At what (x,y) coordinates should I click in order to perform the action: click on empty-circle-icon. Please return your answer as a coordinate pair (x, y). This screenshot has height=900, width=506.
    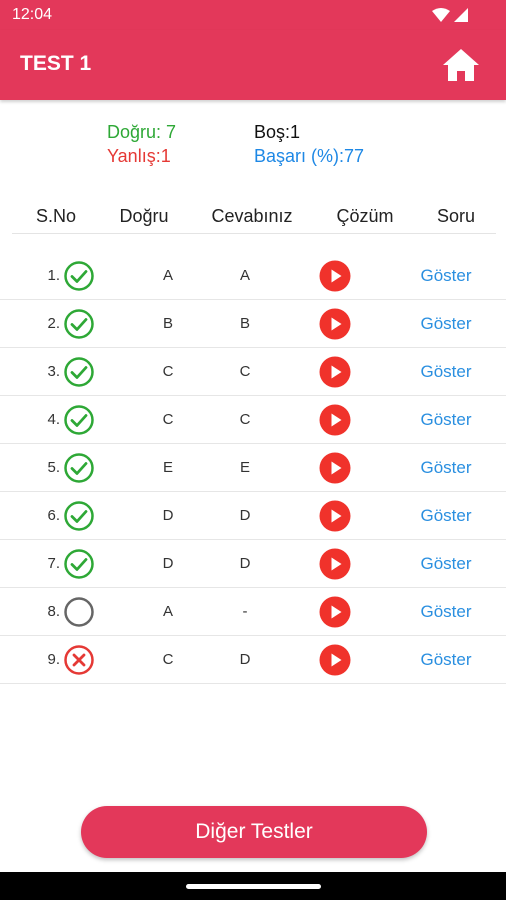
    Looking at the image, I should click on (79, 612).